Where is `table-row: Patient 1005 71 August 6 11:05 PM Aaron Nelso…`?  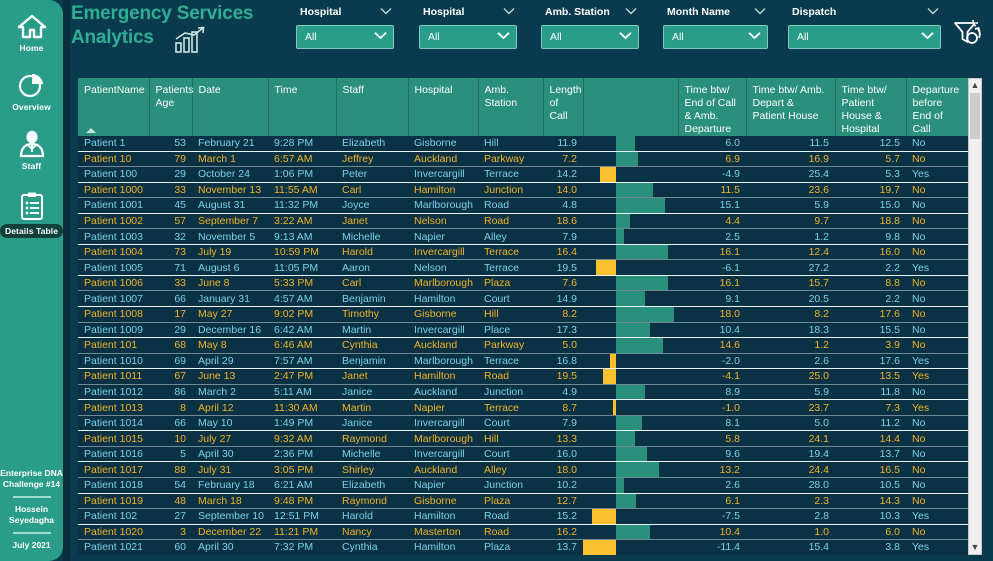 table-row: Patient 1005 71 August 6 11:05 PM Aaron Nelso… is located at coordinates (523, 267).